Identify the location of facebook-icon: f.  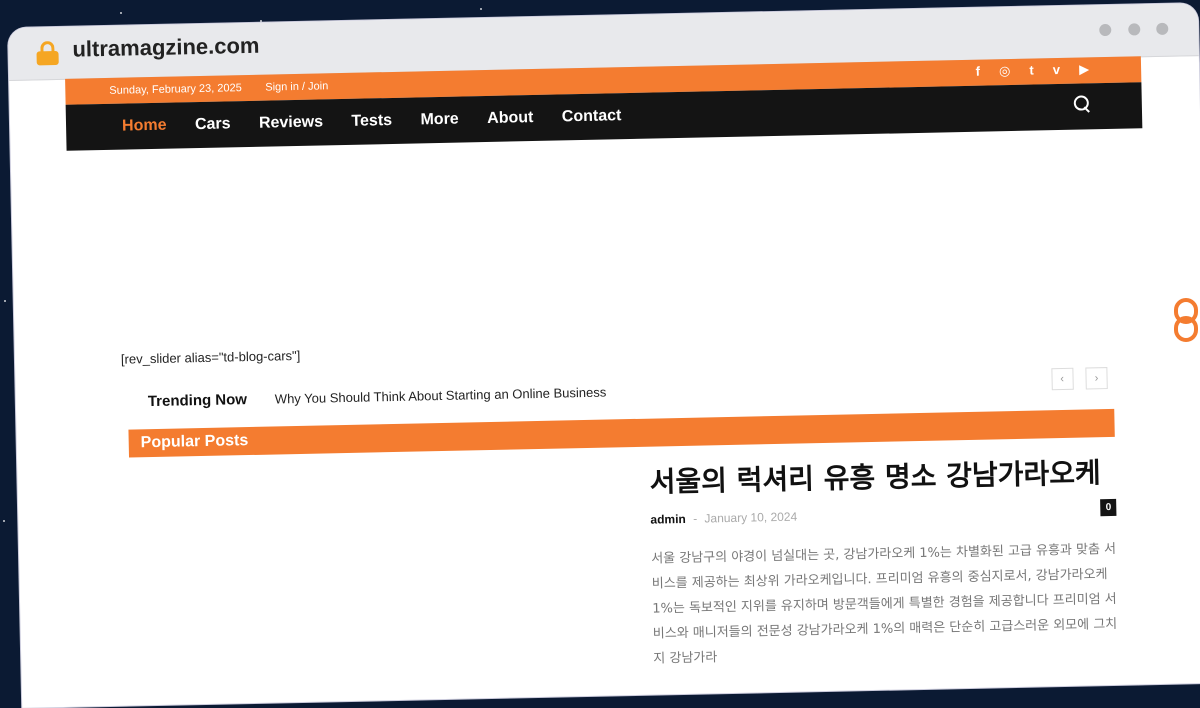
(977, 71).